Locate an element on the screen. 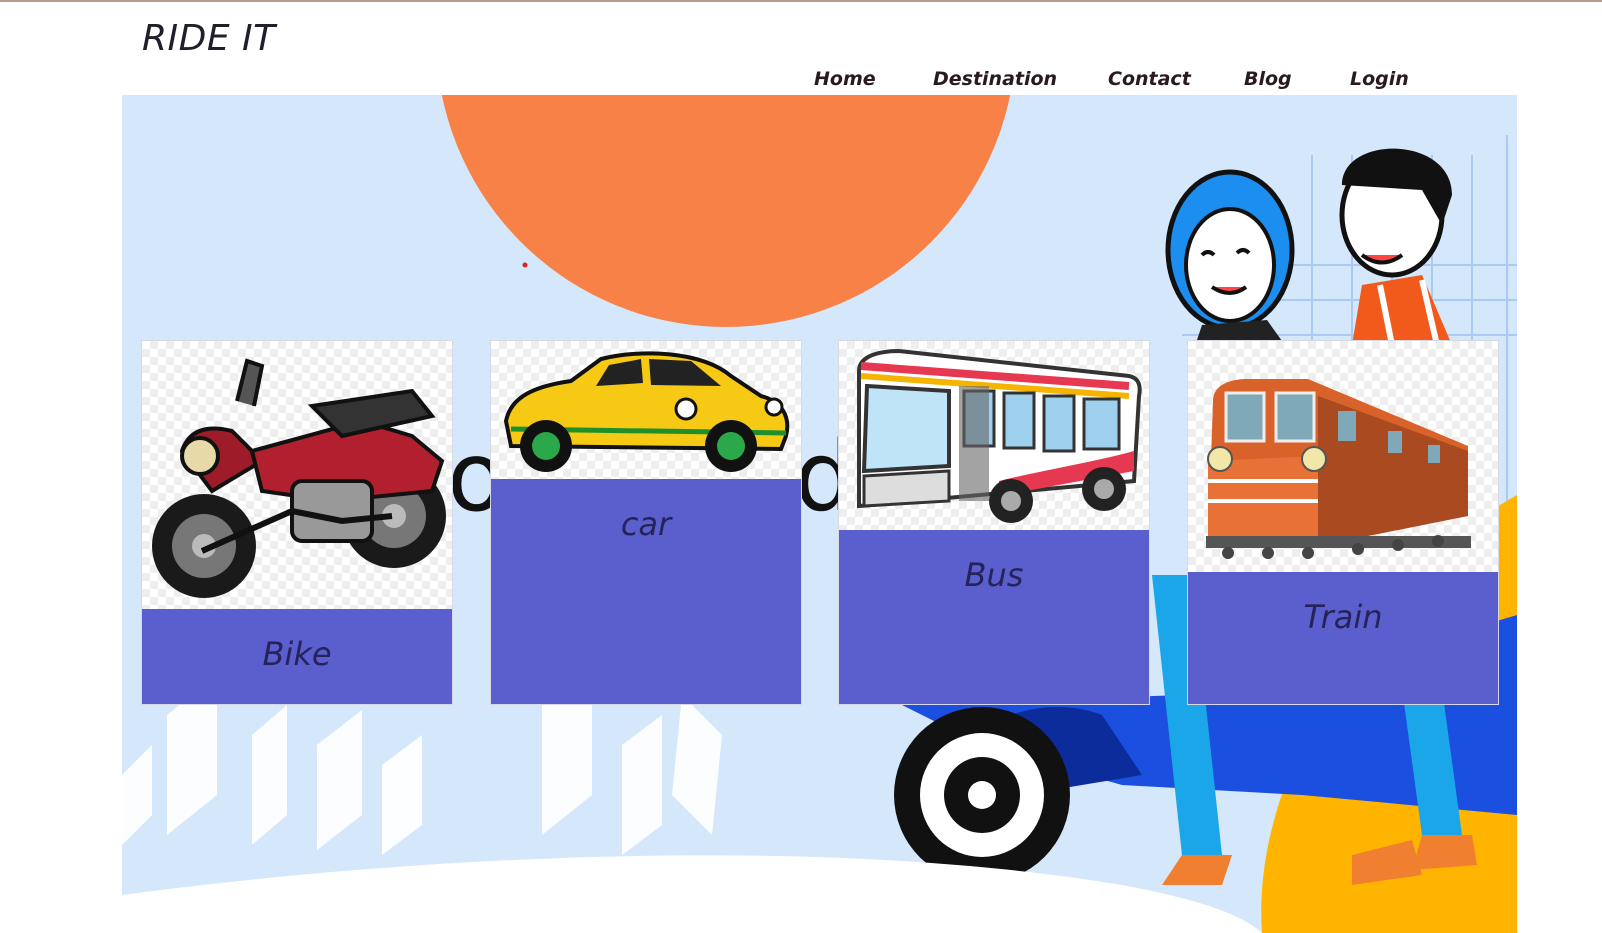 Image resolution: width=1602 pixels, height=933 pixels. car-icon is located at coordinates (646, 411).